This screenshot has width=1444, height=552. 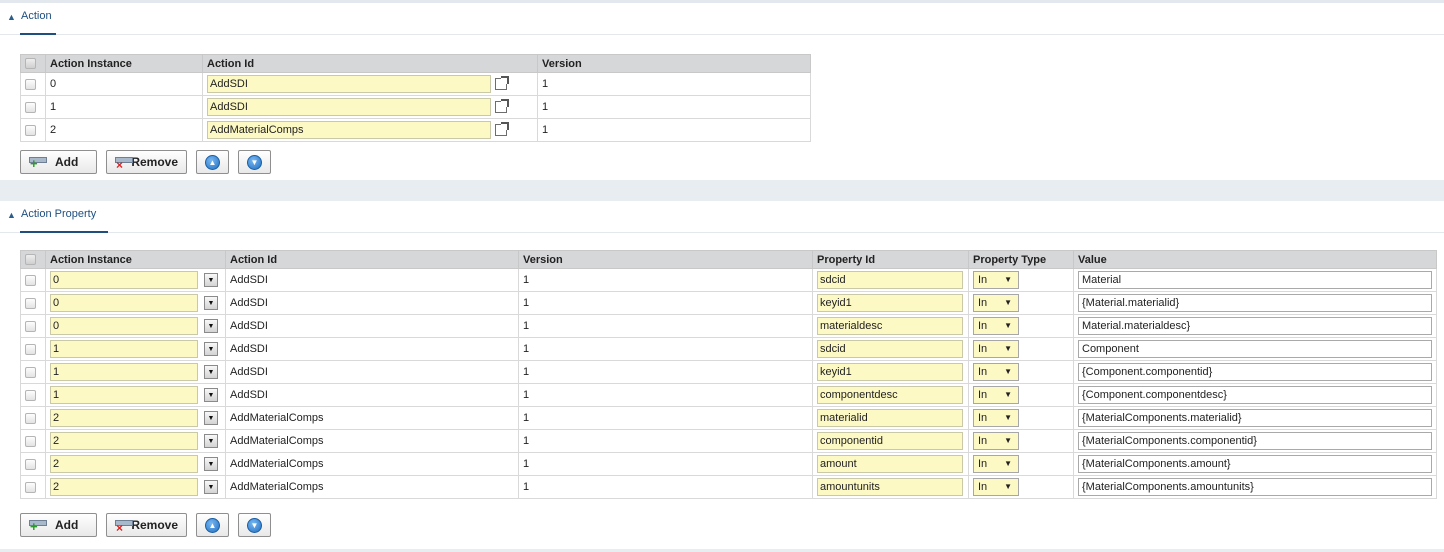 What do you see at coordinates (1255, 441) in the screenshot?
I see `value-input: {MaterialComponents.componentid}` at bounding box center [1255, 441].